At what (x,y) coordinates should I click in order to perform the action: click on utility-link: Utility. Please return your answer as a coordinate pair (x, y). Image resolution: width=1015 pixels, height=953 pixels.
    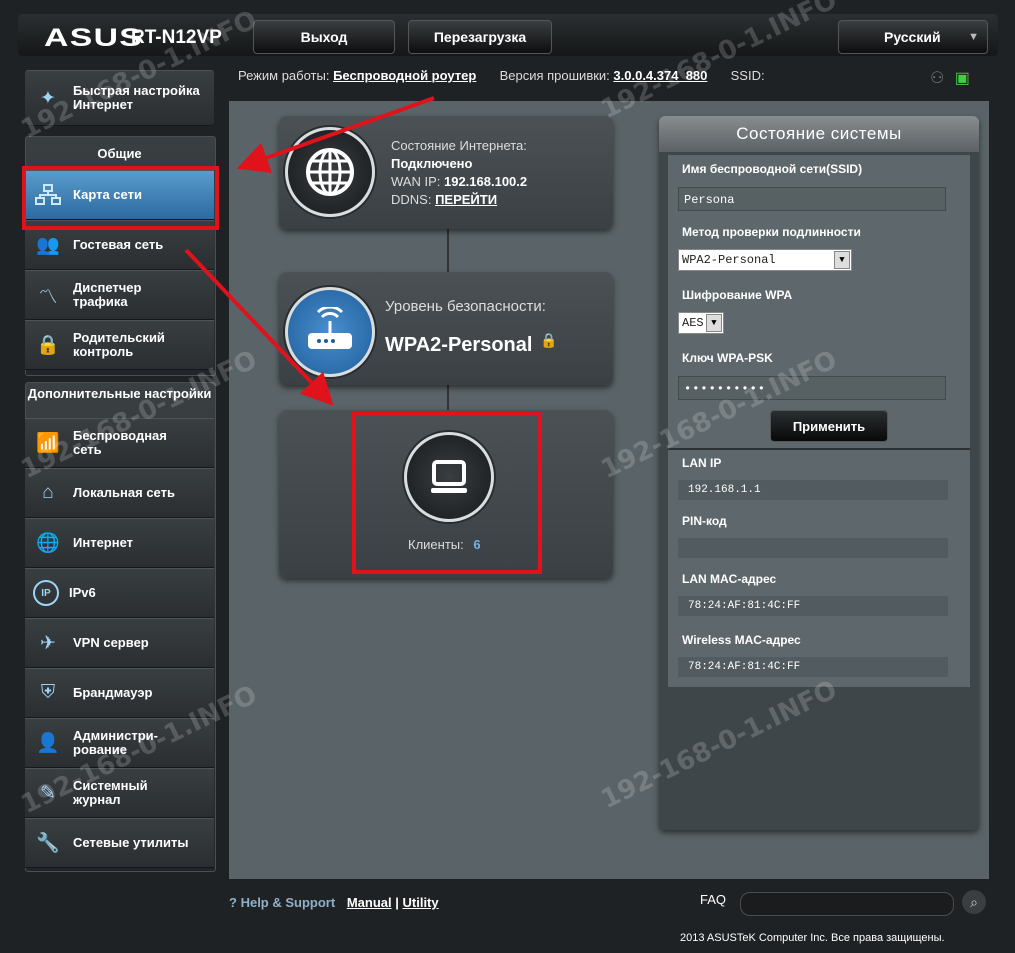
    Looking at the image, I should click on (421, 902).